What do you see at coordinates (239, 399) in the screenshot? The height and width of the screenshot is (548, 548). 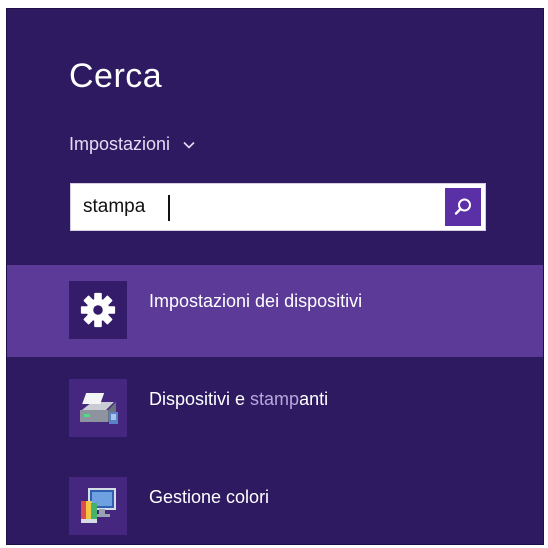 I see `result-label: Dispositivi e stampanti` at bounding box center [239, 399].